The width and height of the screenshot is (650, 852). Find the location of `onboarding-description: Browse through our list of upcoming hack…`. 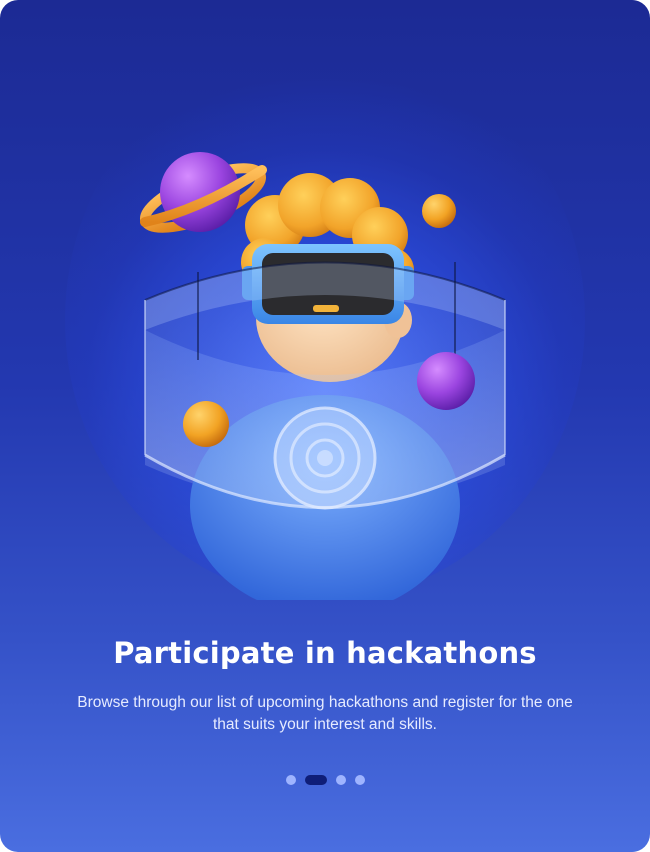

onboarding-description: Browse through our list of upcoming hack… is located at coordinates (325, 713).